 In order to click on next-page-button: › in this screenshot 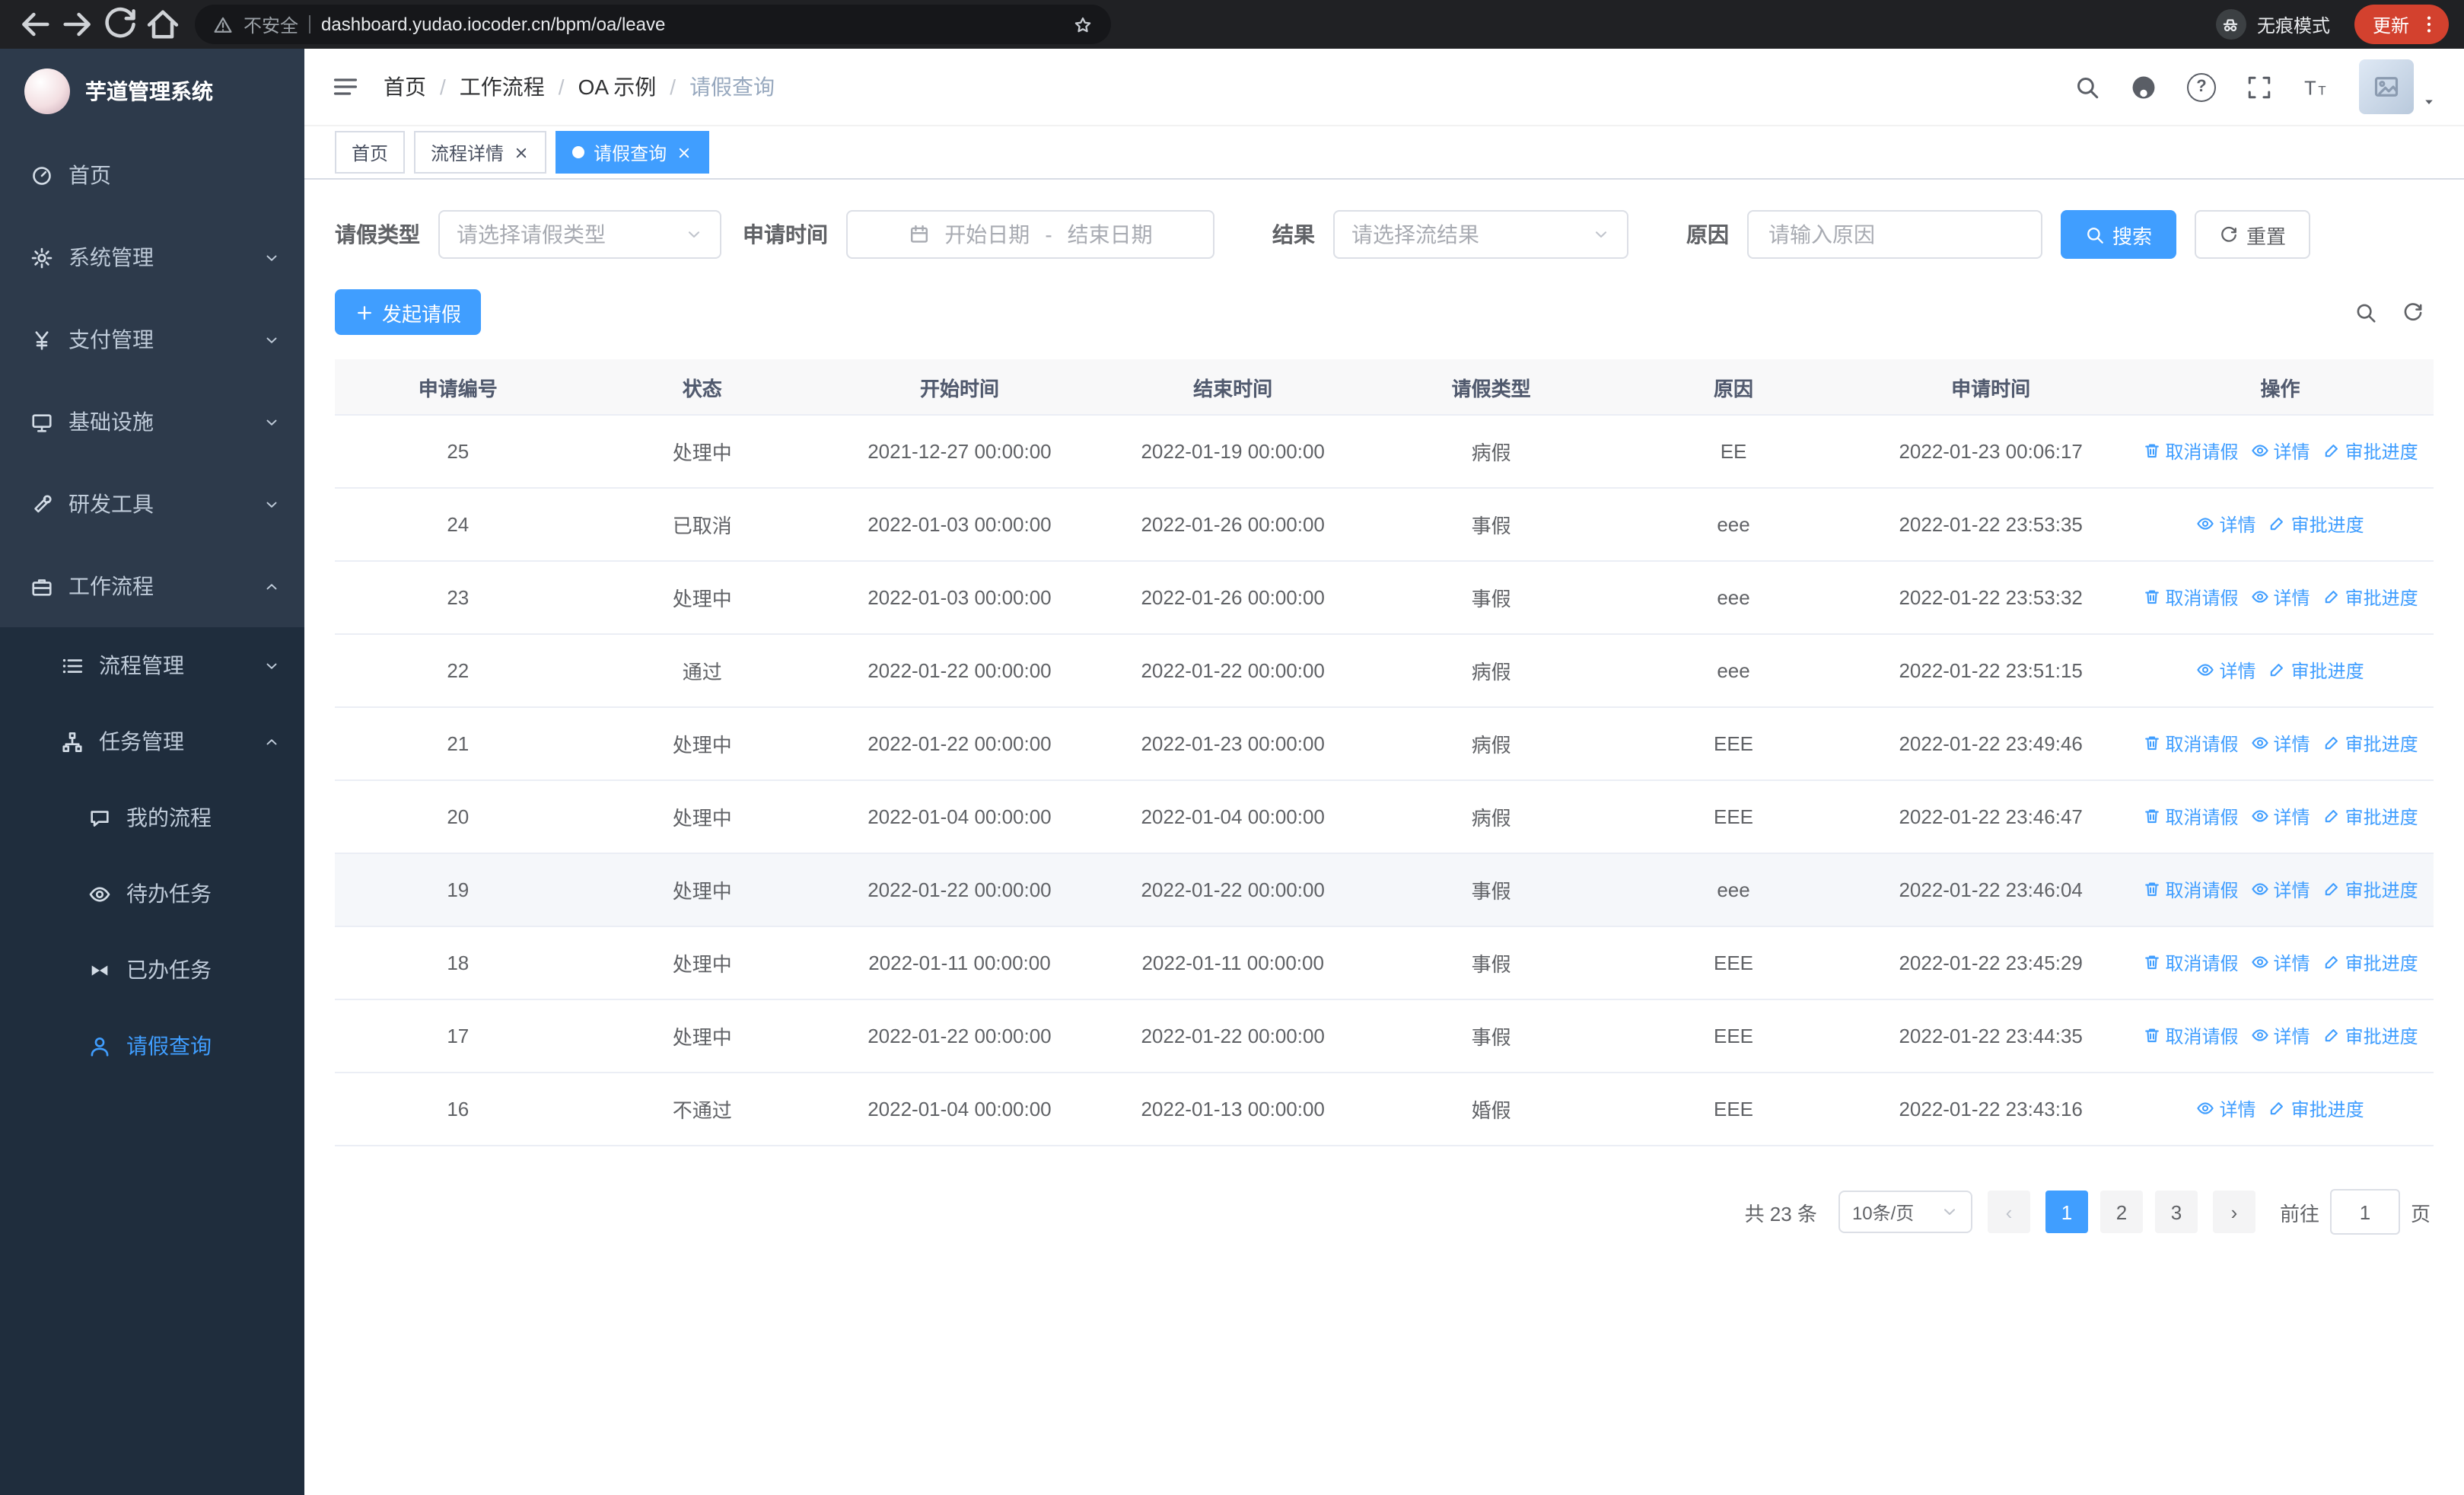, I will do `click(2233, 1212)`.